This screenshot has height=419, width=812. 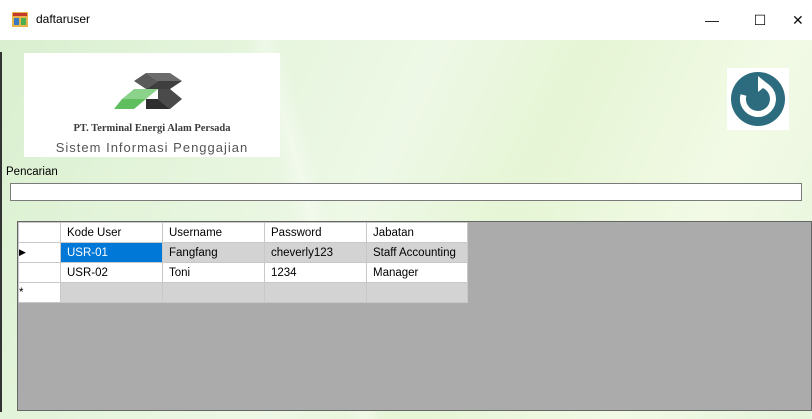 What do you see at coordinates (417, 292) in the screenshot?
I see `new-cell-jabatan` at bounding box center [417, 292].